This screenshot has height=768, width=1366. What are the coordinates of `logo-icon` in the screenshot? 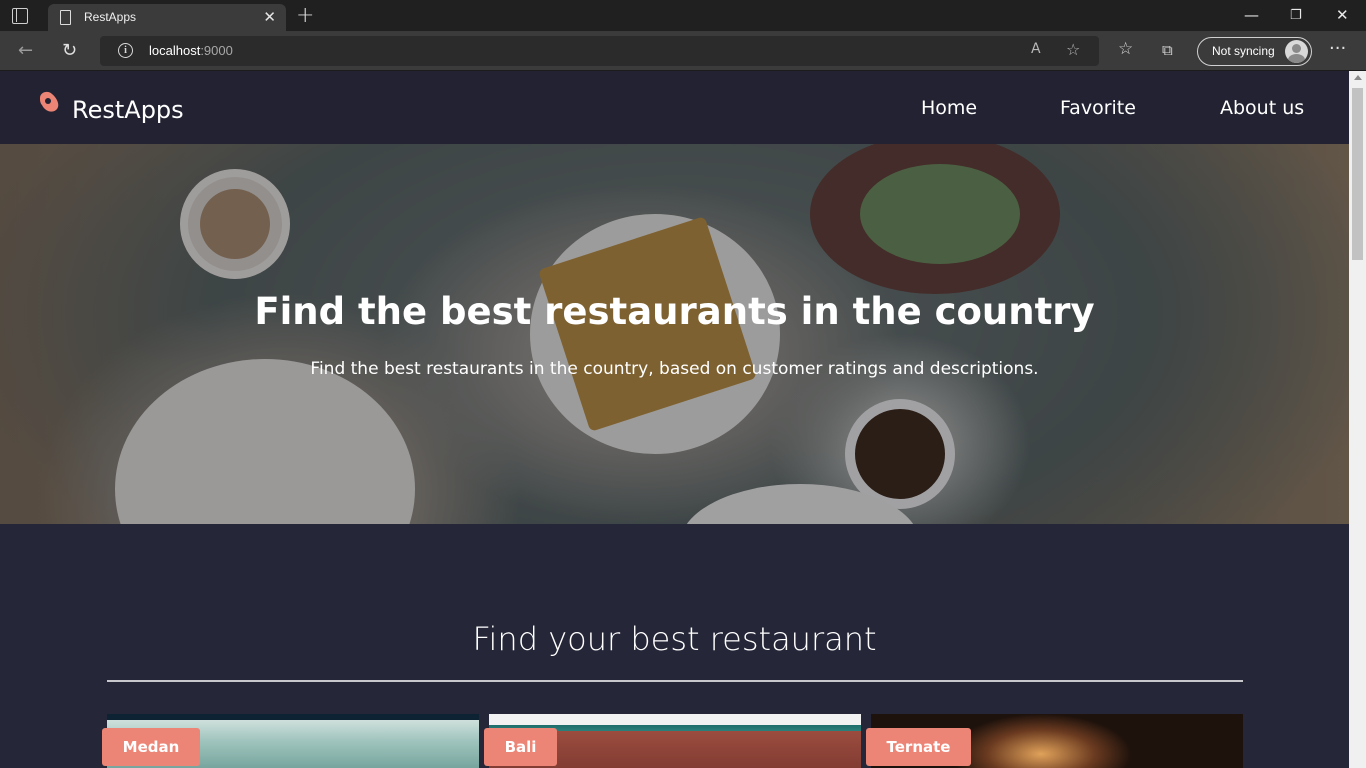 It's located at (48, 103).